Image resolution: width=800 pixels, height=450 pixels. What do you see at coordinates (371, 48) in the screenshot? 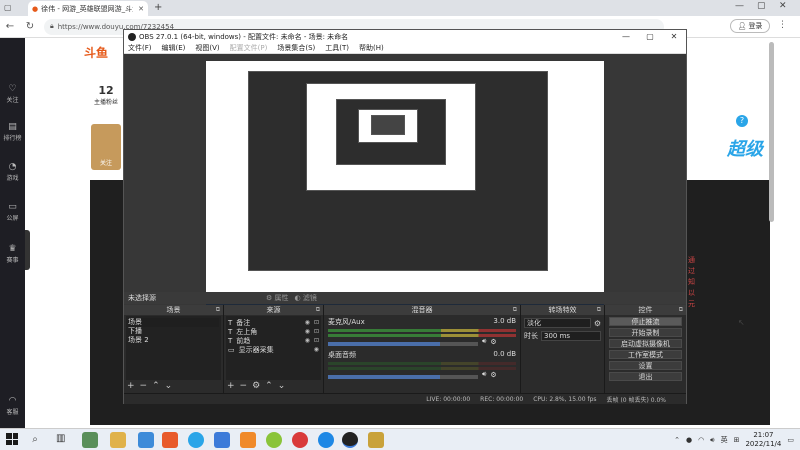
I see `menu-help: 帮助(H)` at bounding box center [371, 48].